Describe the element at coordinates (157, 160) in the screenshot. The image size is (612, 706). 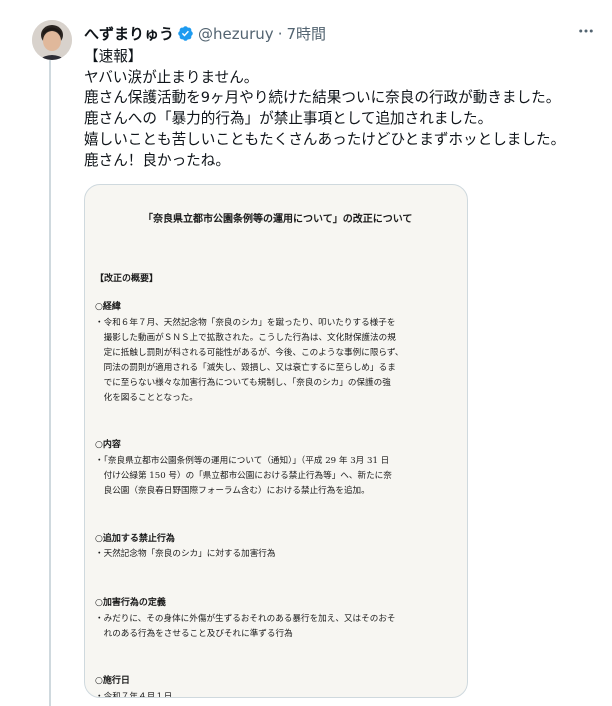
I see `tweet-text-line: 鹿さん！良かったね。` at that location.